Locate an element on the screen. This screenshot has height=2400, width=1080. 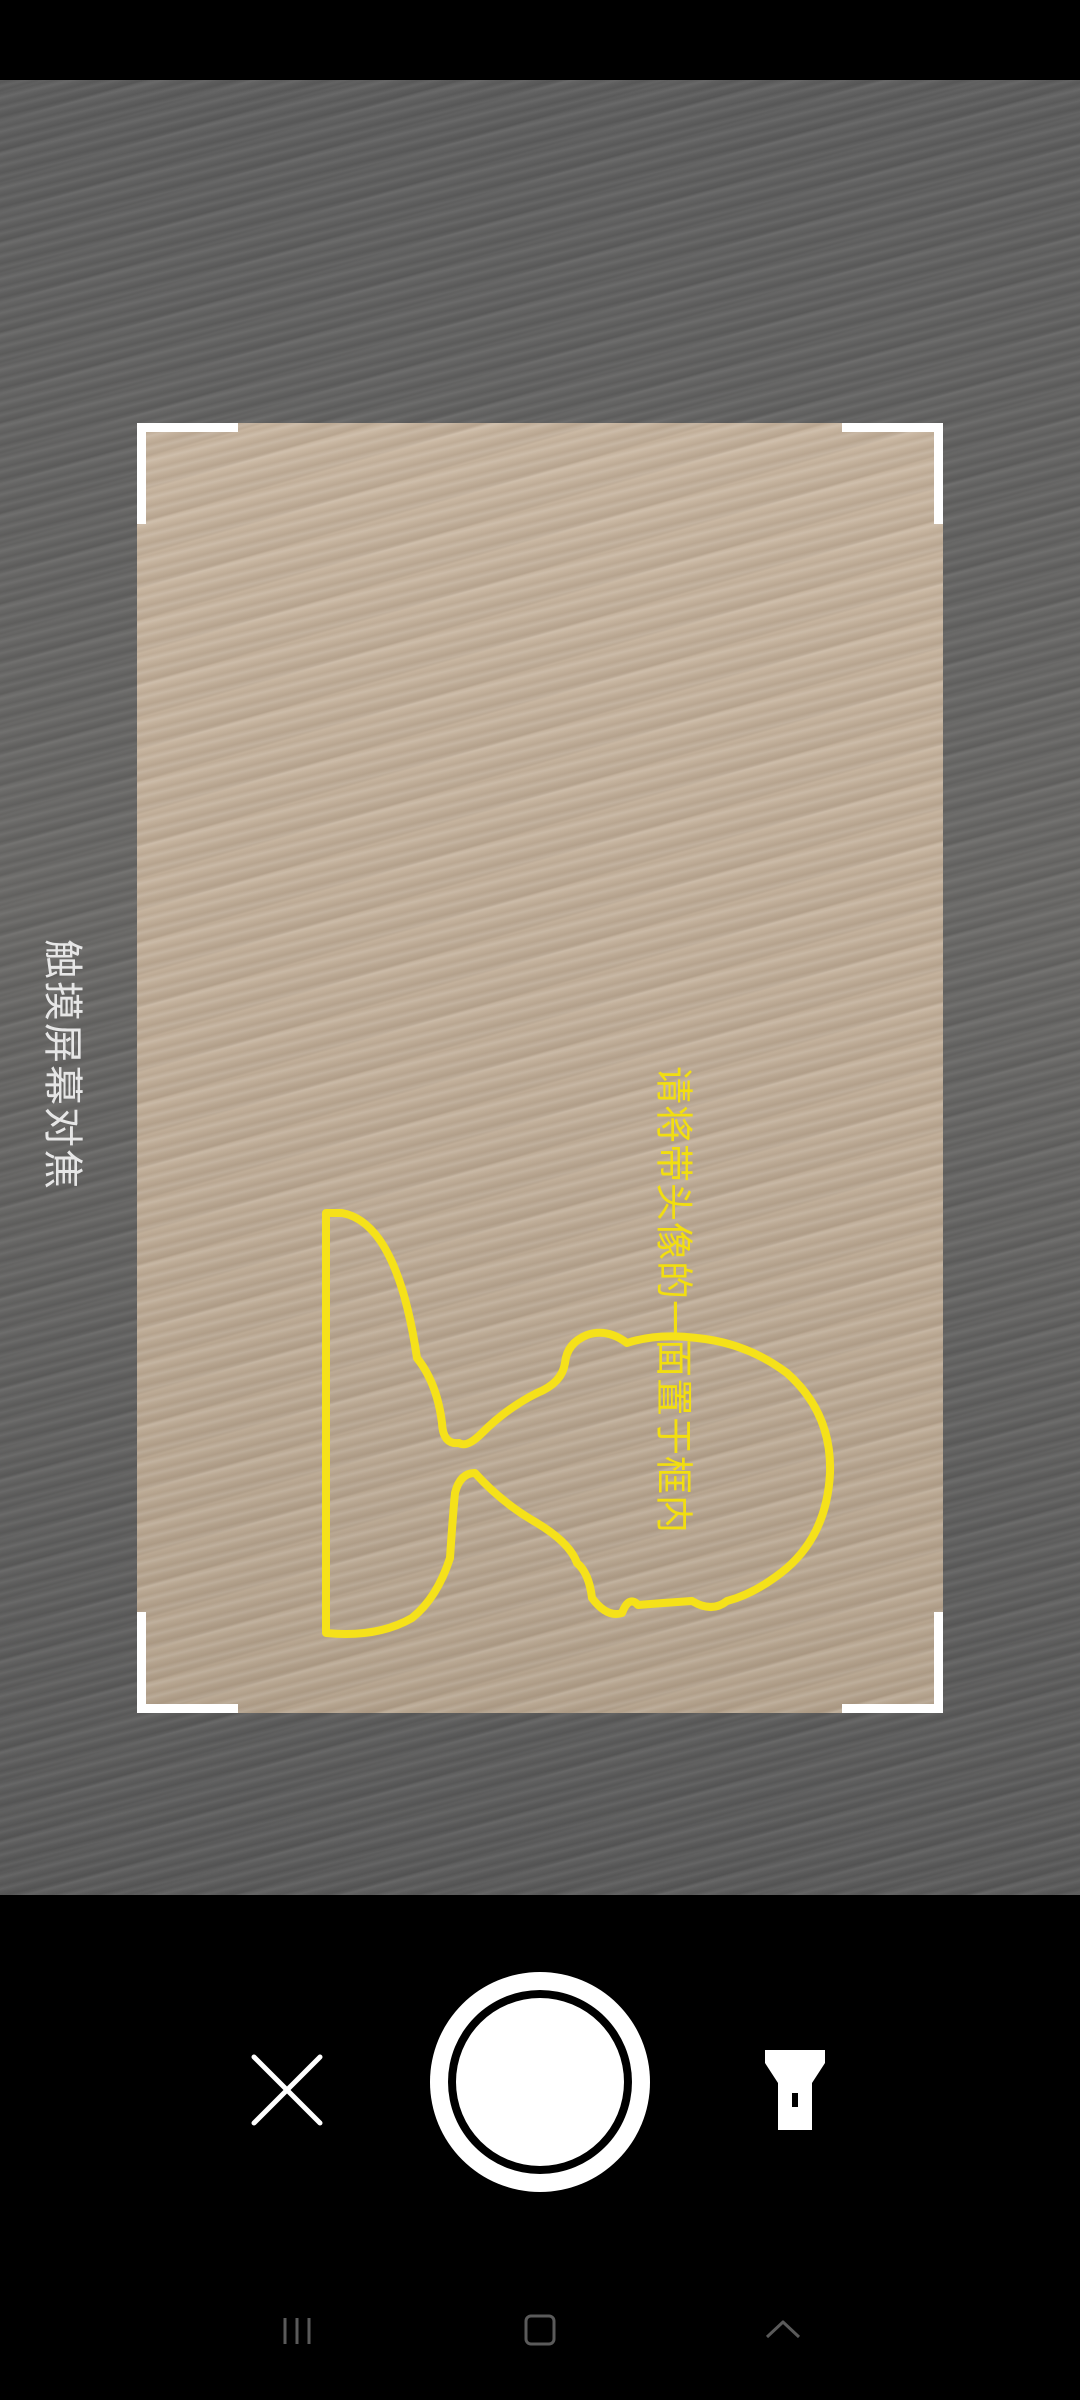
shutter-button is located at coordinates (540, 2082).